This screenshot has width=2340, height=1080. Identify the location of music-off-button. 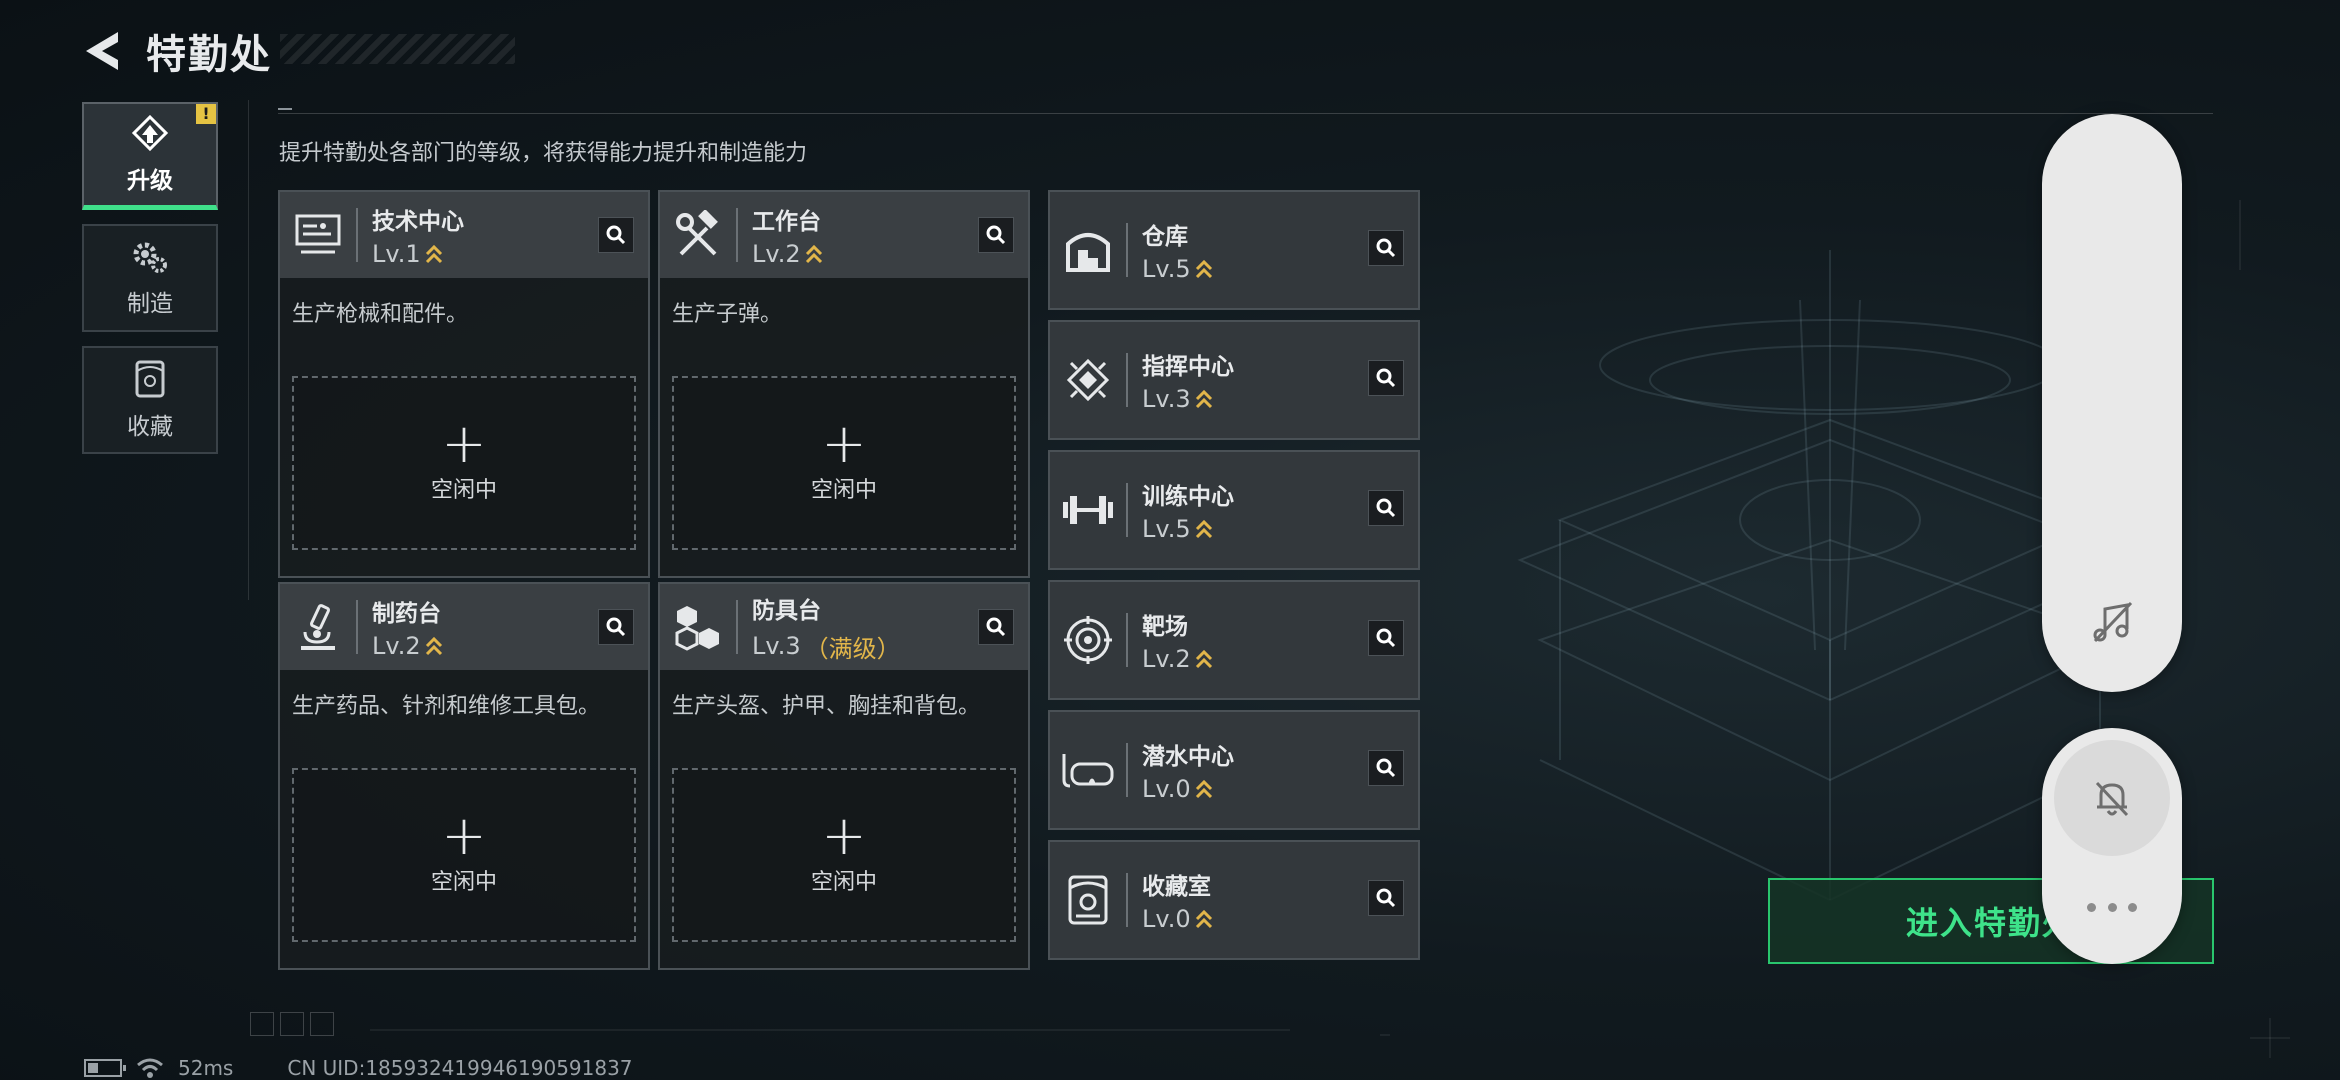
(2112, 622).